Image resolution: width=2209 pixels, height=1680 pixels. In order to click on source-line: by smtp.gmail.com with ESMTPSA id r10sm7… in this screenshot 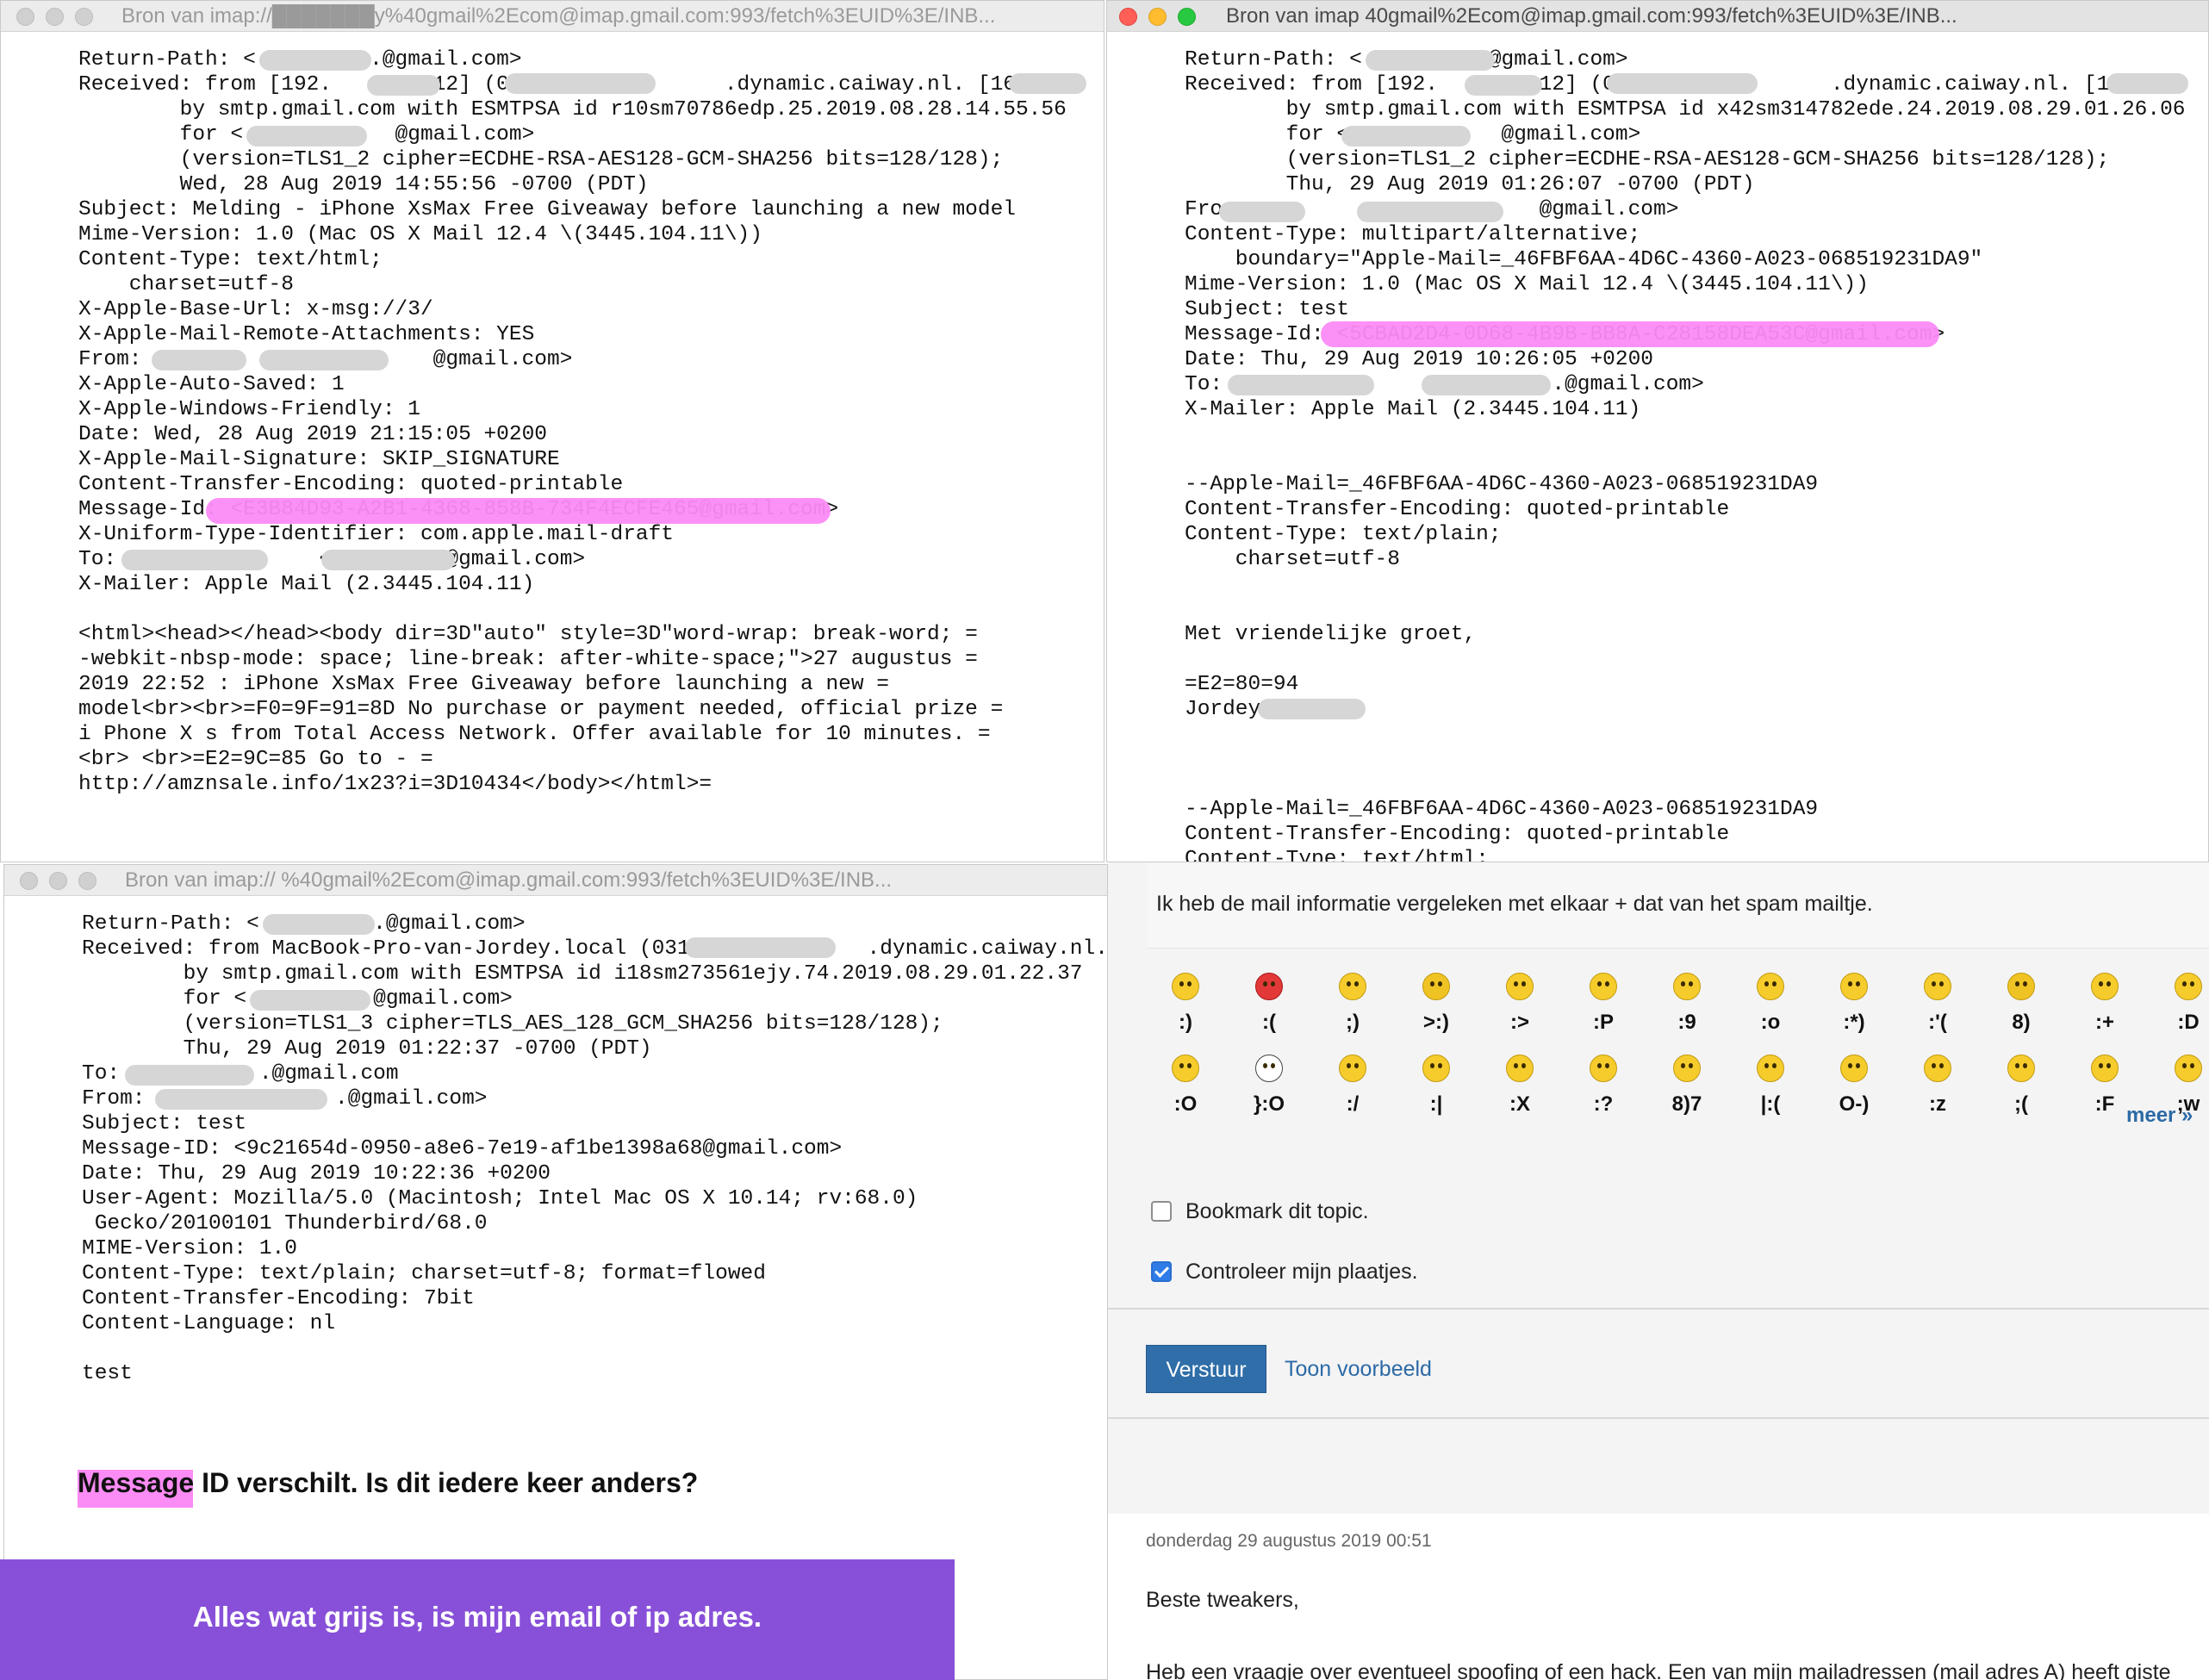, I will do `click(572, 110)`.